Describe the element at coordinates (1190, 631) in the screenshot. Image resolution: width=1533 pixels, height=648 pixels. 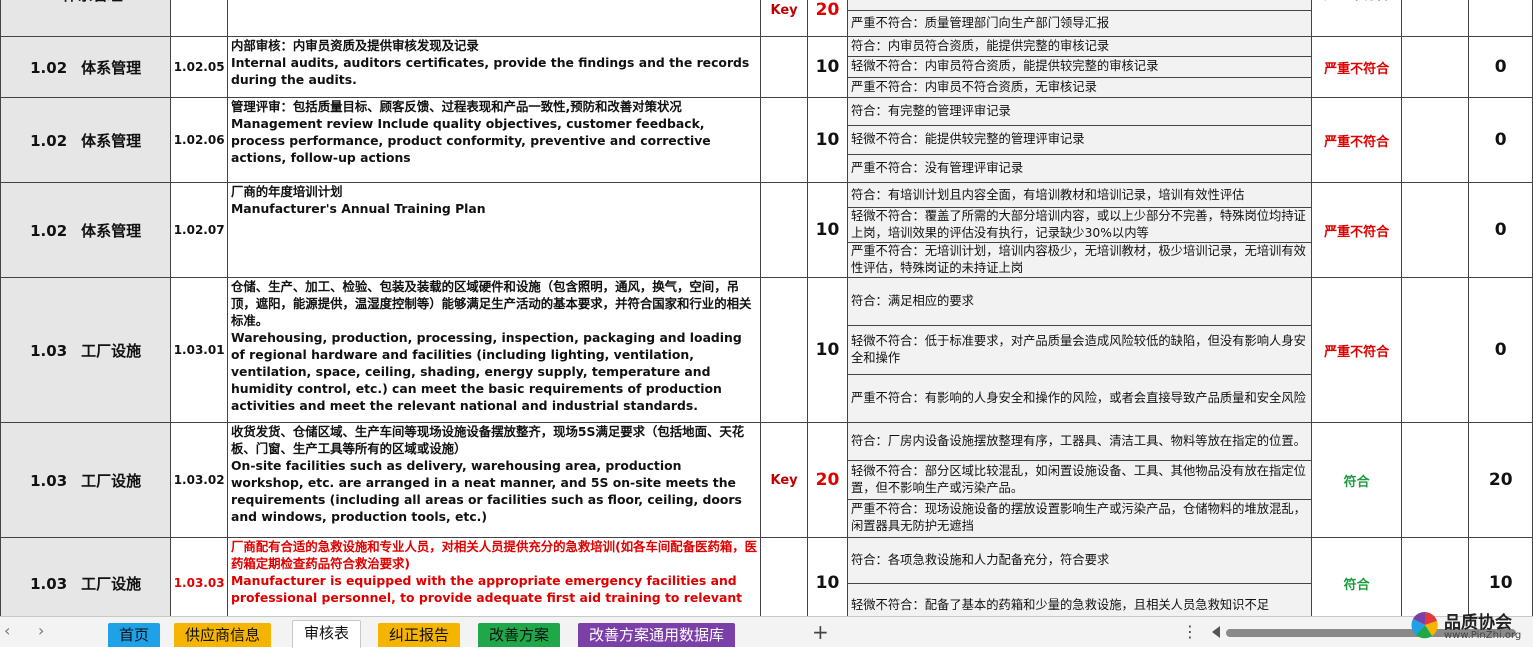
I see `more-options-icon: ⋮` at that location.